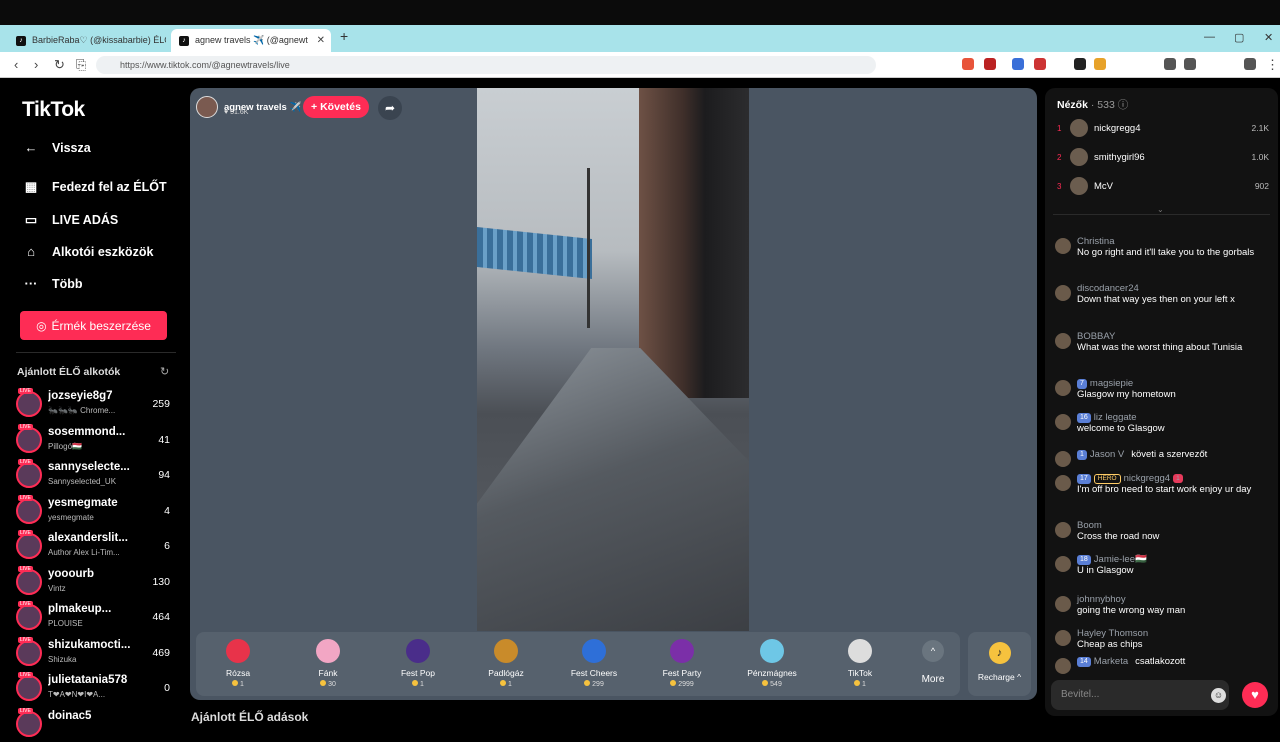 This screenshot has height=742, width=1280. I want to click on chat-message: 18 Jamie-lee🇭🇺 U in Glasgow, so click(1162, 565).